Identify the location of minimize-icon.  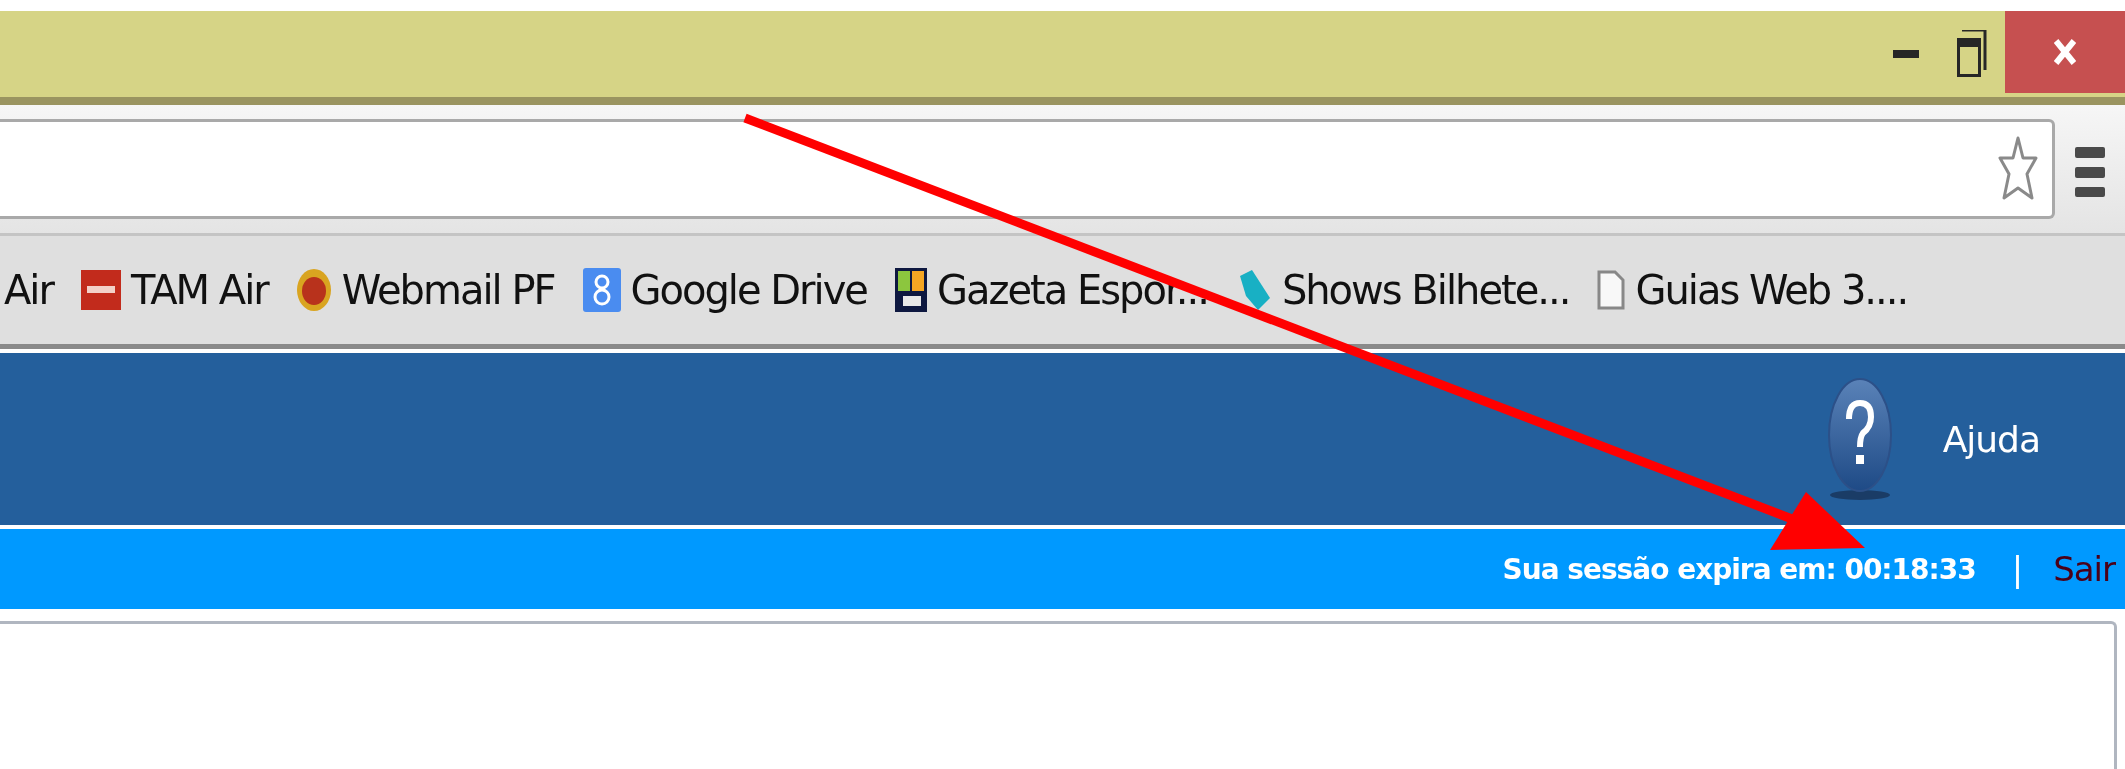
(1906, 54).